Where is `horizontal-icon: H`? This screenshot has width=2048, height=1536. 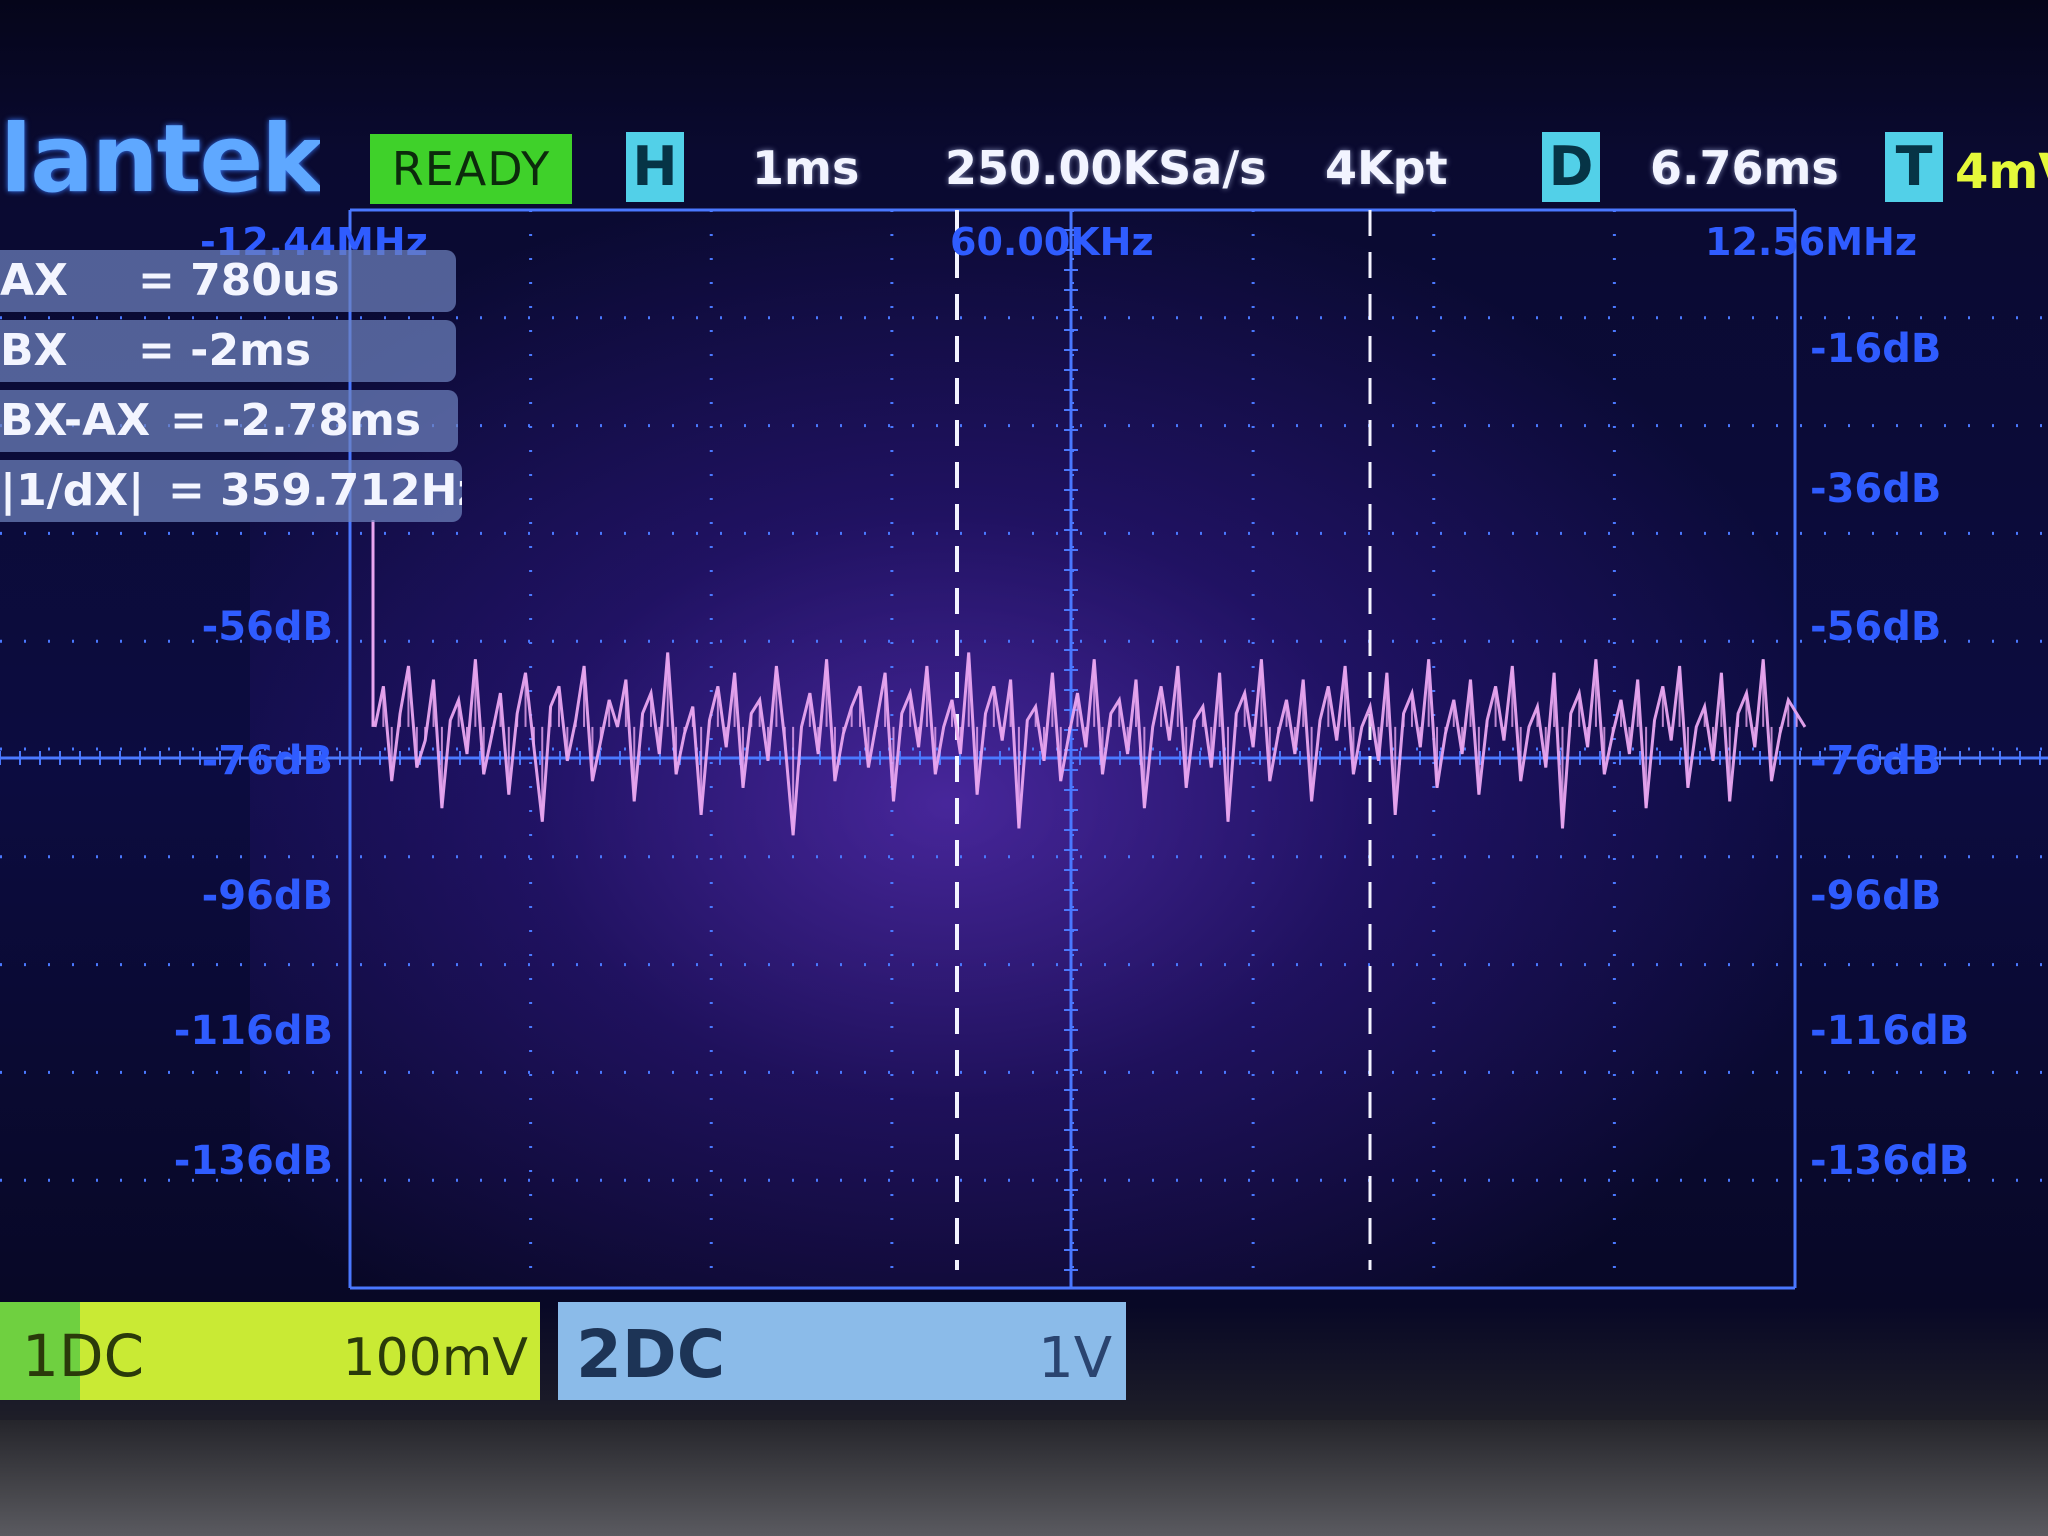
horizontal-icon: H is located at coordinates (655, 167).